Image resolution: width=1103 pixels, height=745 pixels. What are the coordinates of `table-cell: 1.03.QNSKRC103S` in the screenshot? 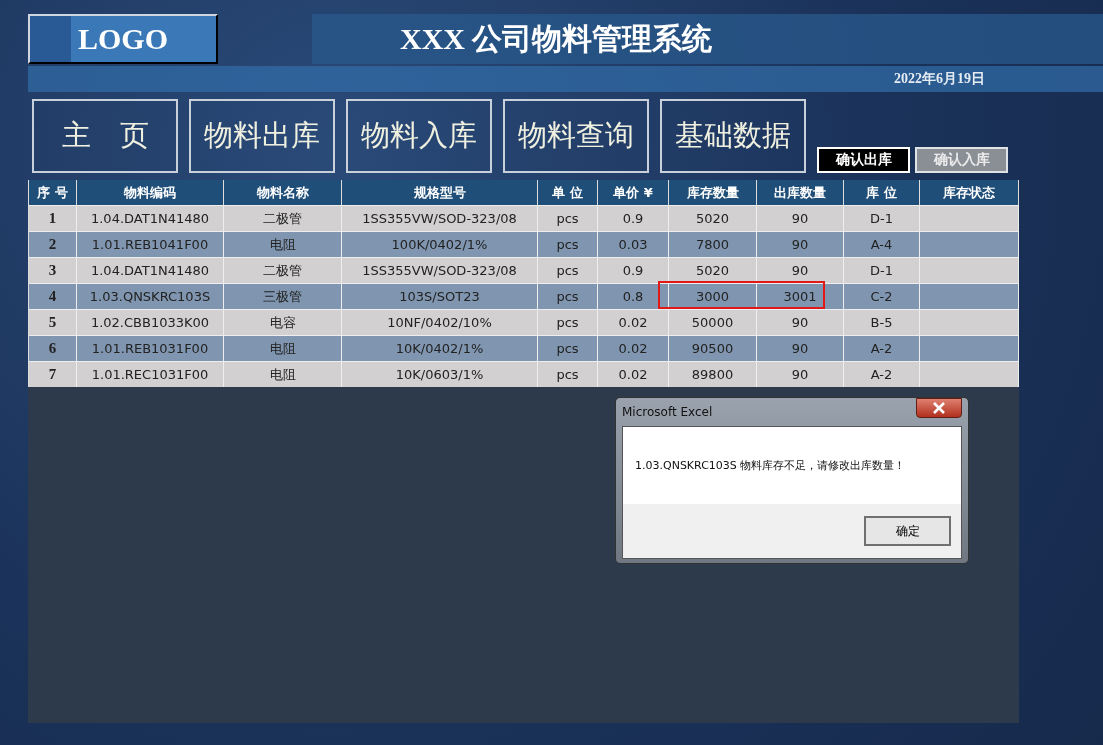 It's located at (150, 296).